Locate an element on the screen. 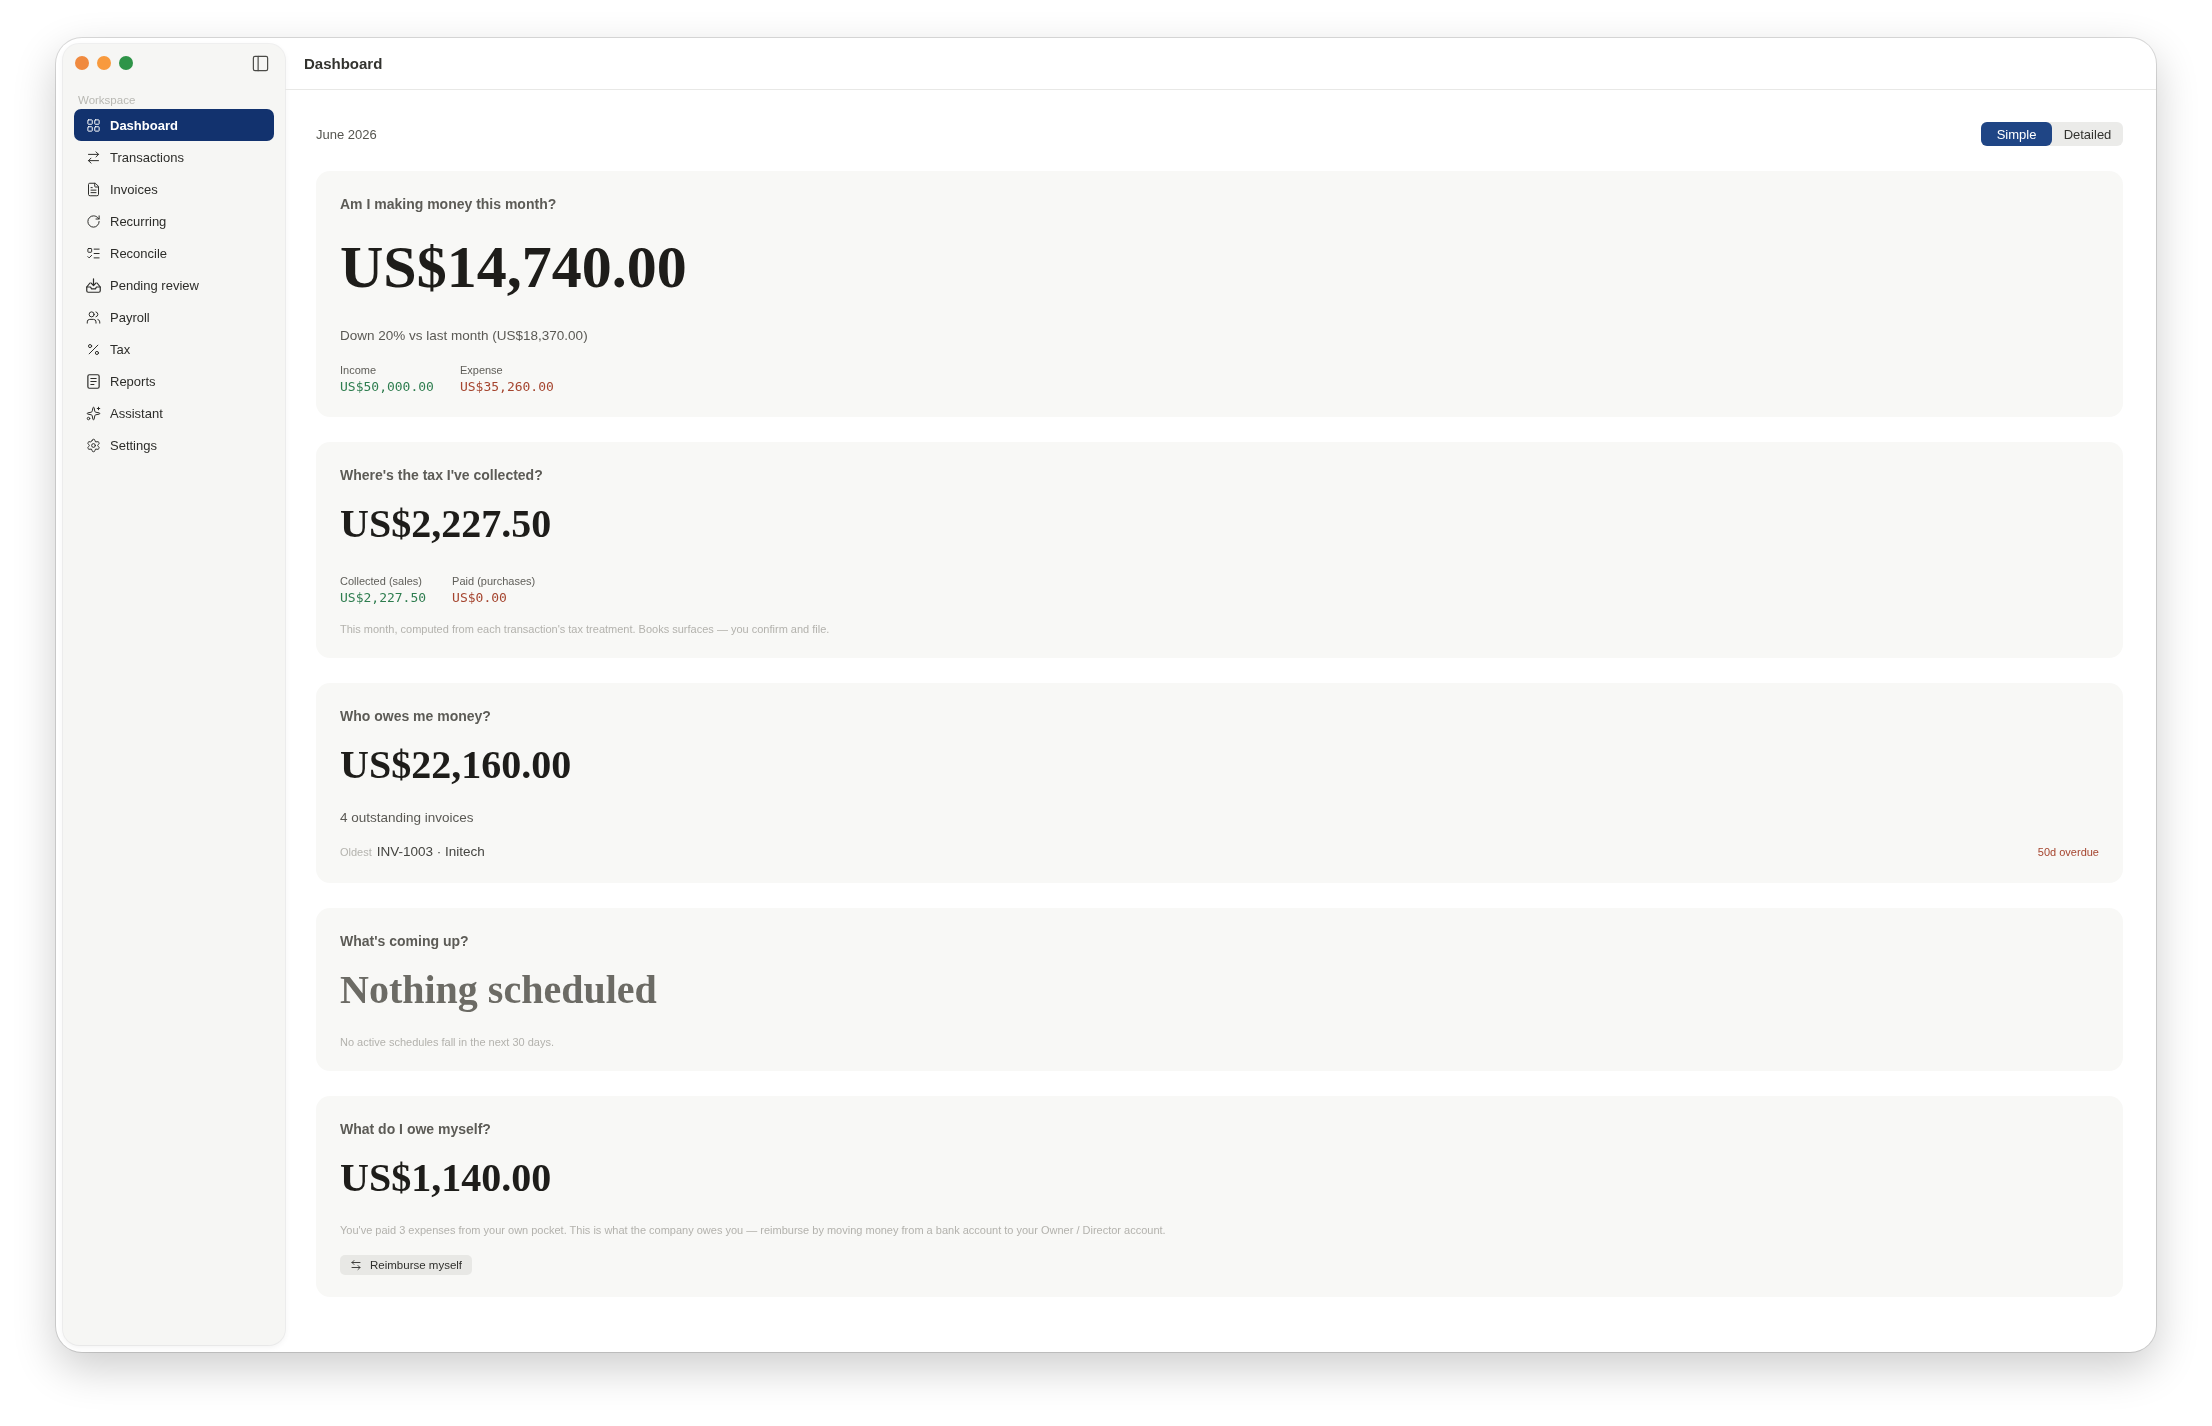  card-note: Down 20% vs last month (US$18,370.00) is located at coordinates (464, 336).